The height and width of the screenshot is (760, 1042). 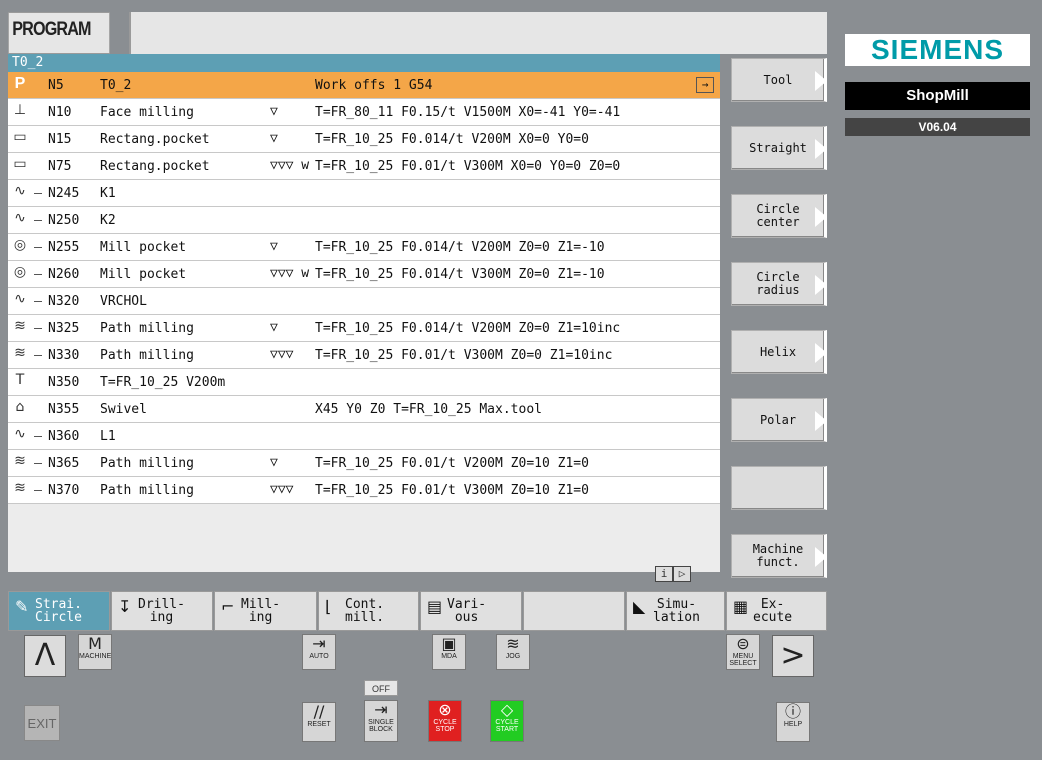 I want to click on reset-icon: //, so click(x=319, y=711).